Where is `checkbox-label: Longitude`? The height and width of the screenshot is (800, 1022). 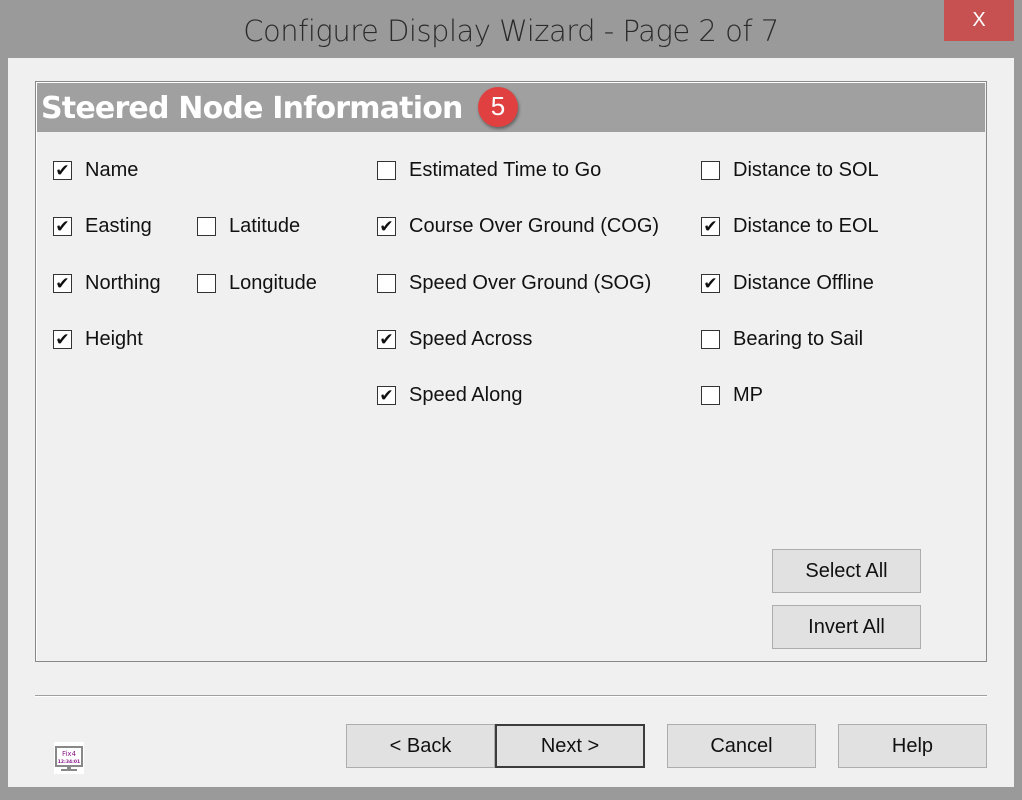
checkbox-label: Longitude is located at coordinates (273, 282).